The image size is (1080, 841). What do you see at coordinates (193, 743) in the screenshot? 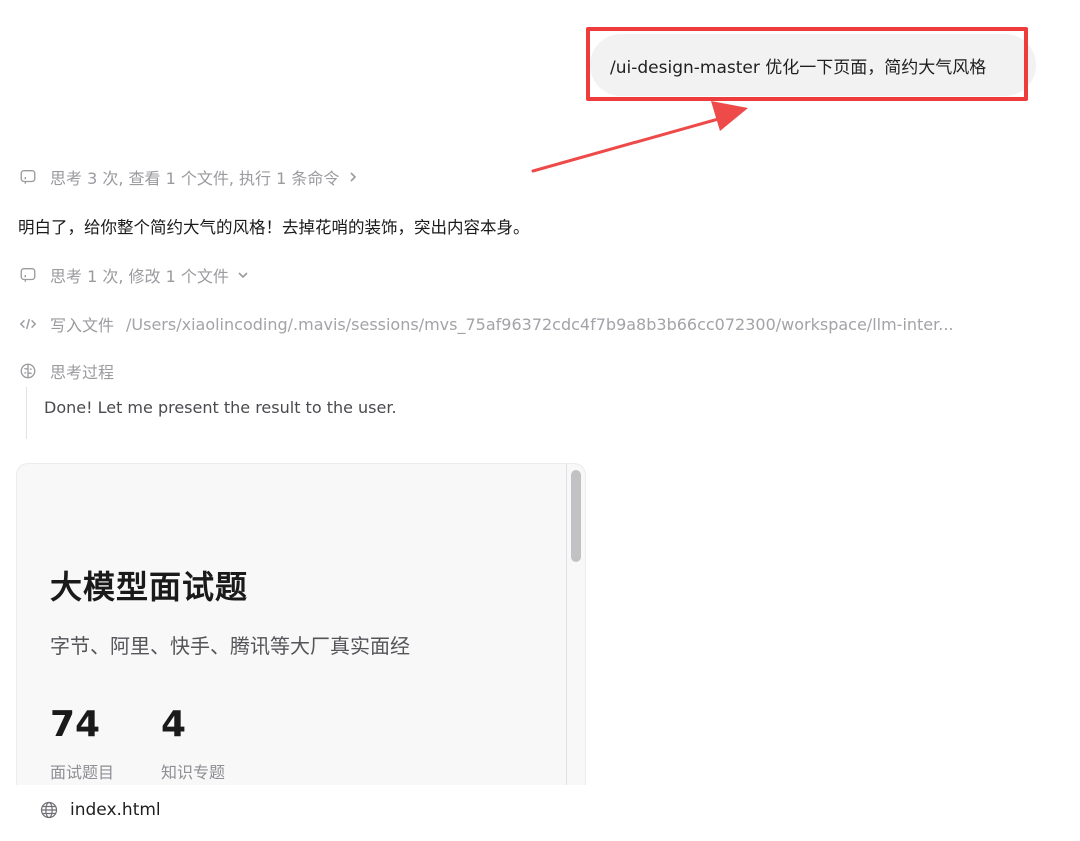
I see `stat-topics: 4 知识专题` at bounding box center [193, 743].